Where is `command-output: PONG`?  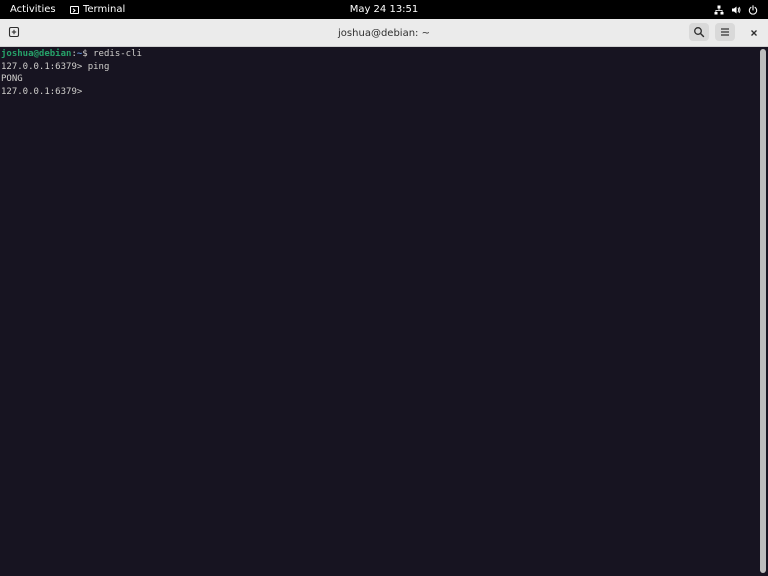 command-output: PONG is located at coordinates (12, 79).